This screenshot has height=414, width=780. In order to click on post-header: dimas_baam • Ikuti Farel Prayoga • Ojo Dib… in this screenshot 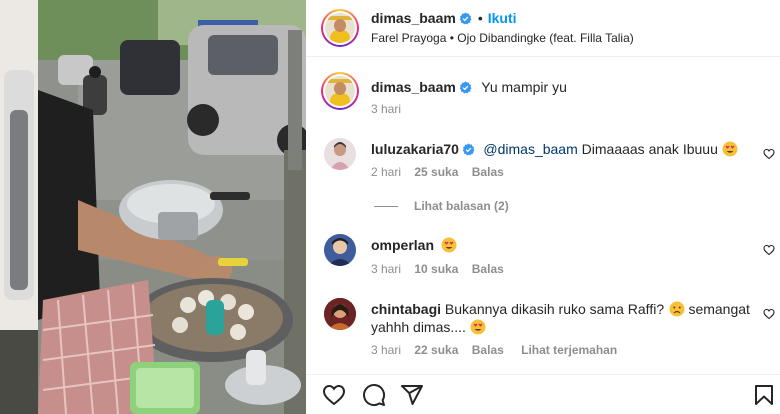, I will do `click(543, 28)`.